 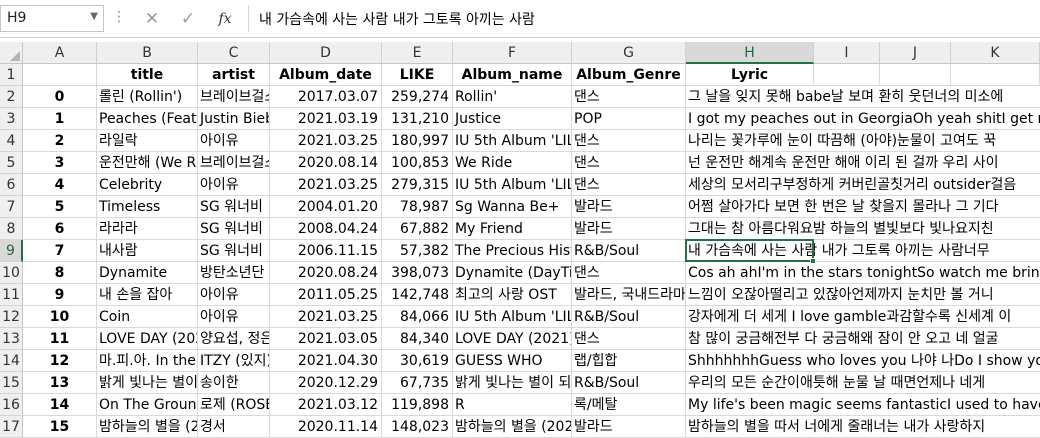 I want to click on cell-album: Rollin', so click(x=512, y=97).